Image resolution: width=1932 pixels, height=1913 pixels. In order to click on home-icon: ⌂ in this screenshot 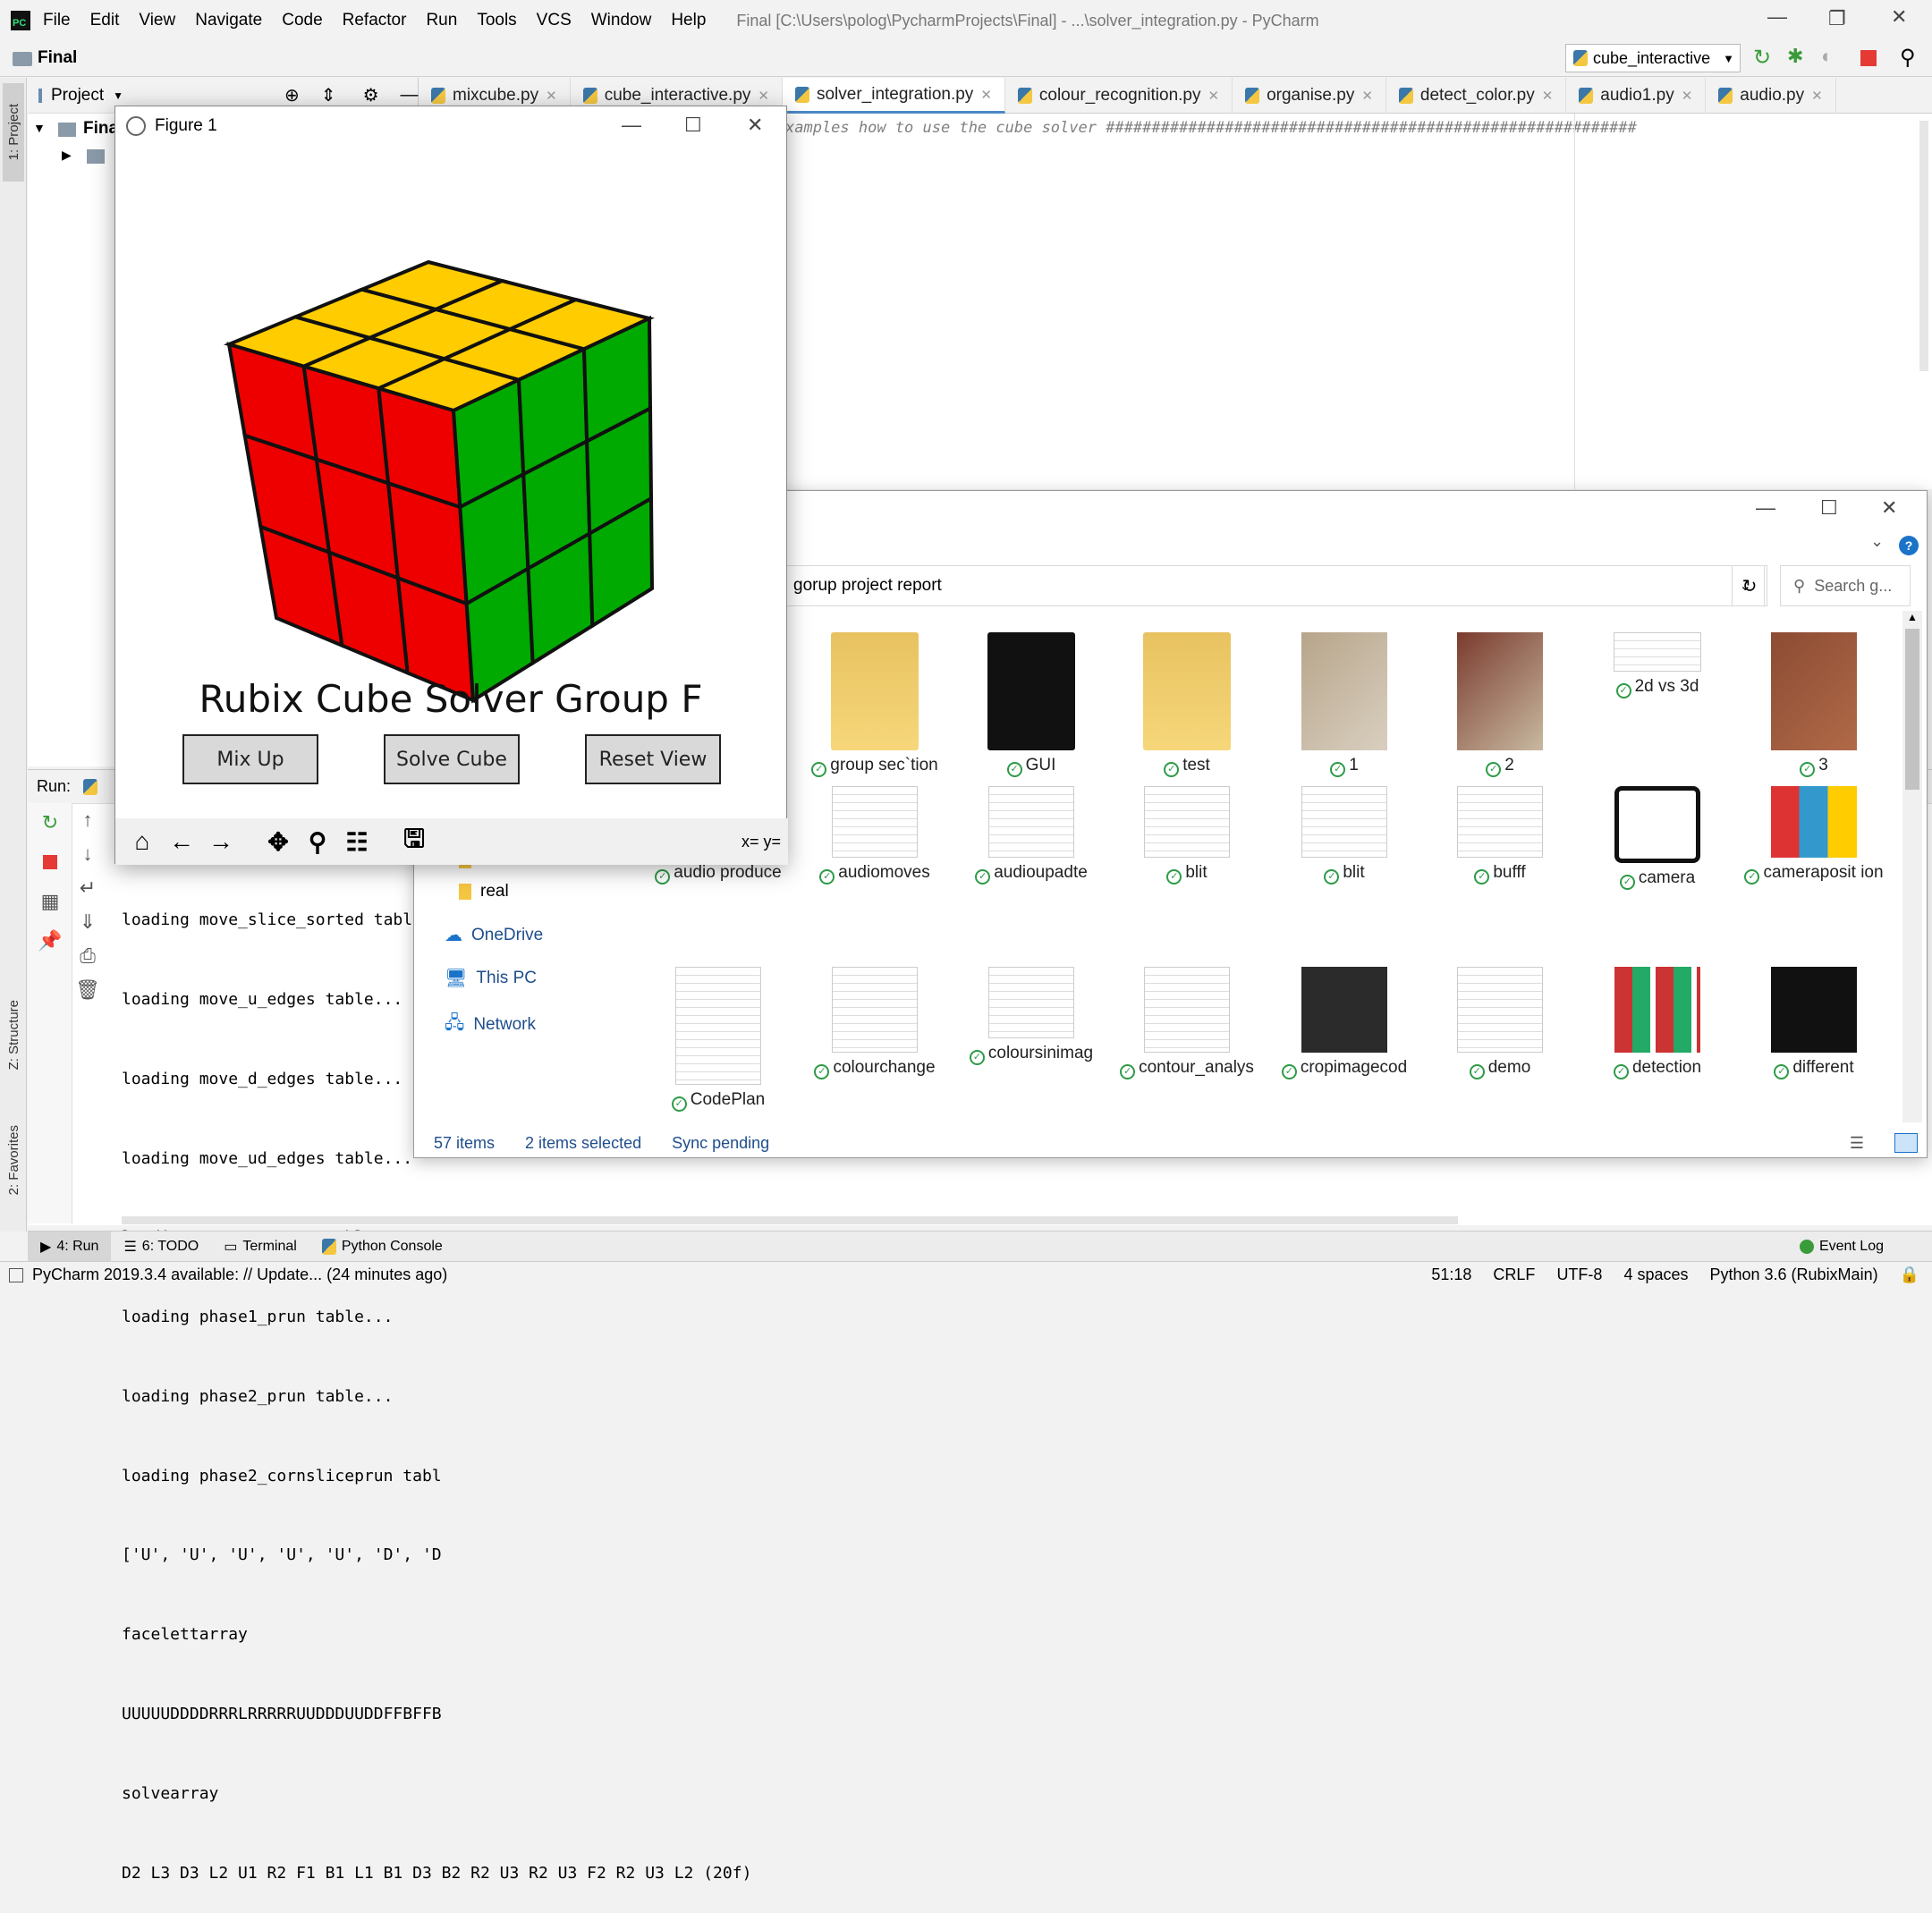, I will do `click(142, 842)`.